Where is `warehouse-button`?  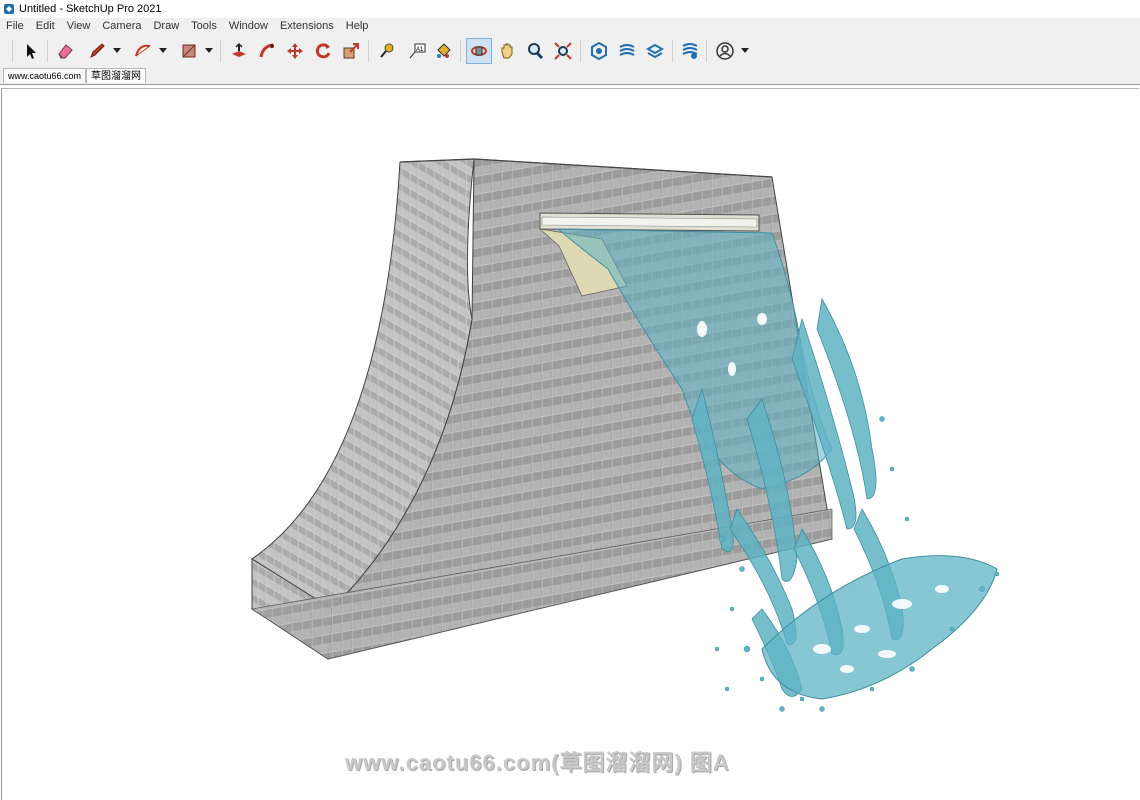
warehouse-button is located at coordinates (599, 51).